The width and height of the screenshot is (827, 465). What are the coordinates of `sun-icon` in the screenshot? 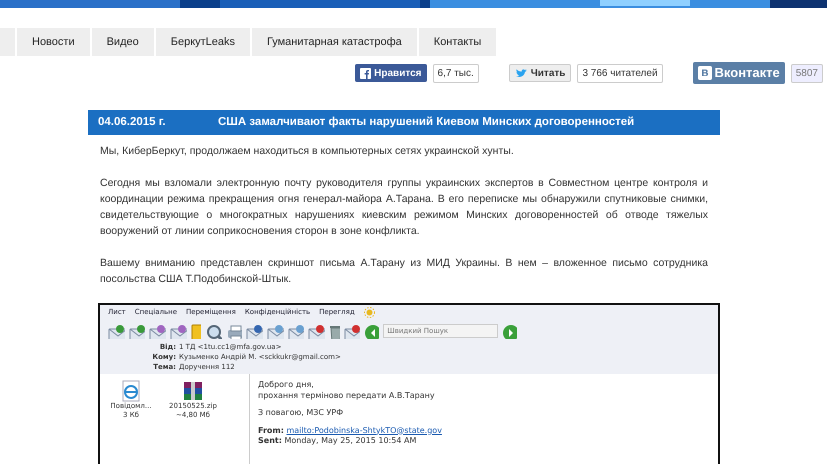 It's located at (369, 312).